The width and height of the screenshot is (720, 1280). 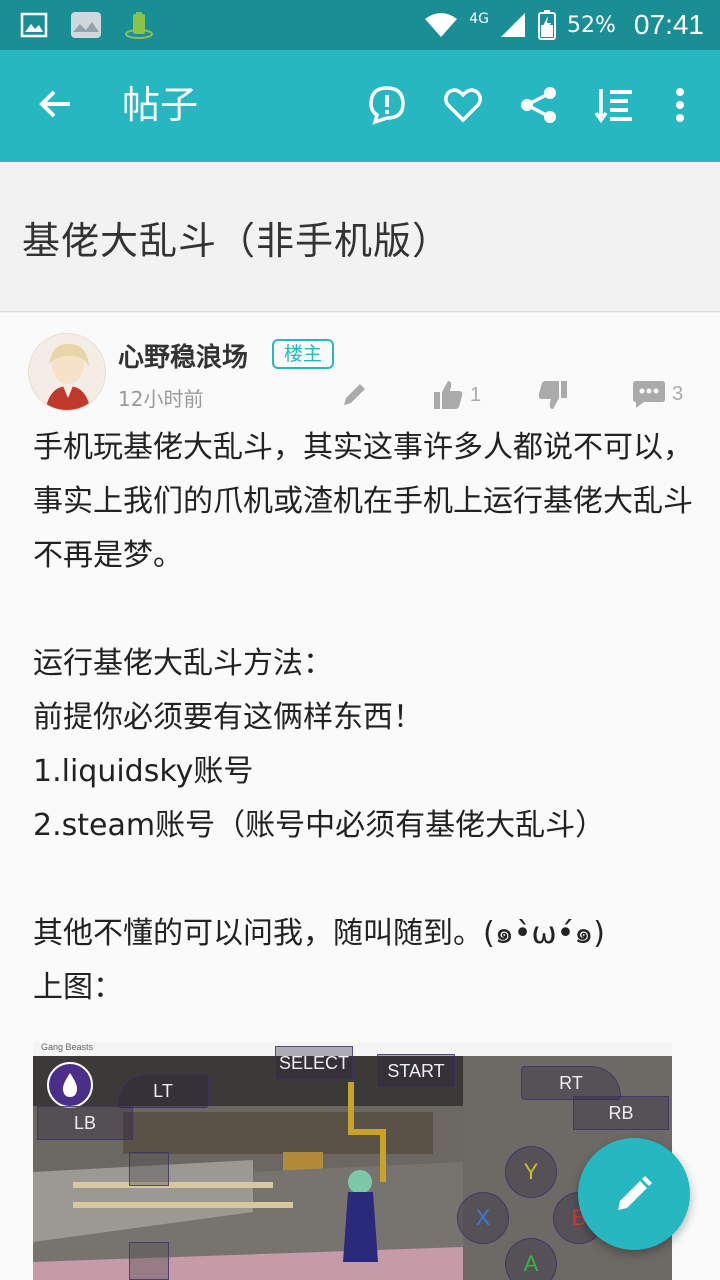 I want to click on op-badge: 楼主, so click(x=303, y=354).